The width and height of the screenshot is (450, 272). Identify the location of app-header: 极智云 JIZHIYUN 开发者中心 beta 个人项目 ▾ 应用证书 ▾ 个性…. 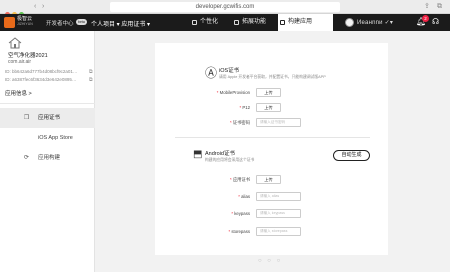
(225, 22).